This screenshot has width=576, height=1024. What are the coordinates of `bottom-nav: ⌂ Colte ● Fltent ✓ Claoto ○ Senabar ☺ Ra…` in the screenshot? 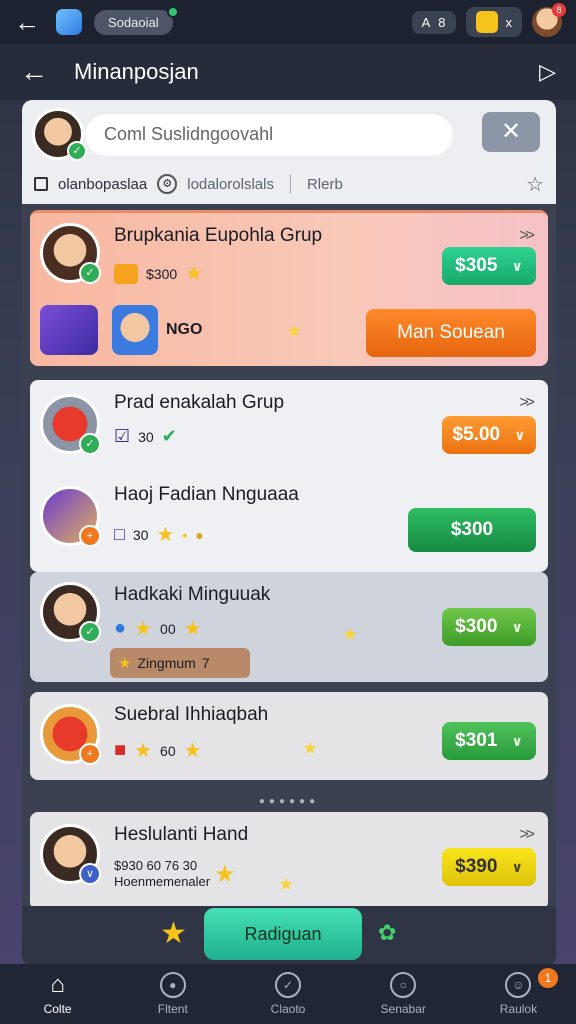 It's located at (288, 994).